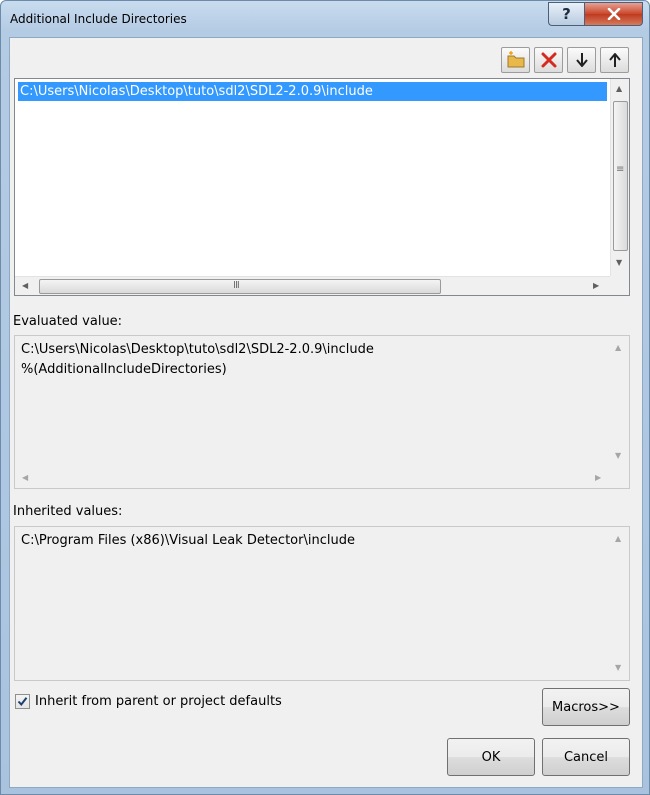  Describe the element at coordinates (586, 757) in the screenshot. I see `cancel-button: Cancel` at that location.